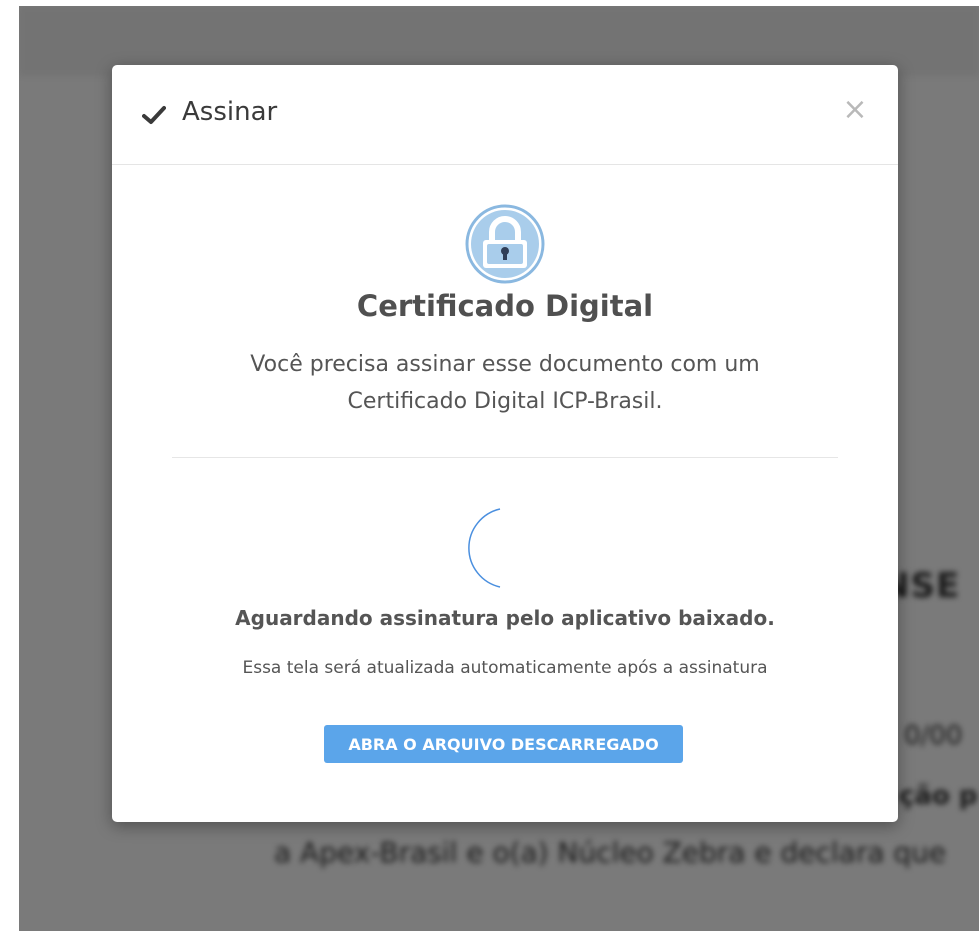  What do you see at coordinates (855, 110) in the screenshot?
I see `close-icon: ×` at bounding box center [855, 110].